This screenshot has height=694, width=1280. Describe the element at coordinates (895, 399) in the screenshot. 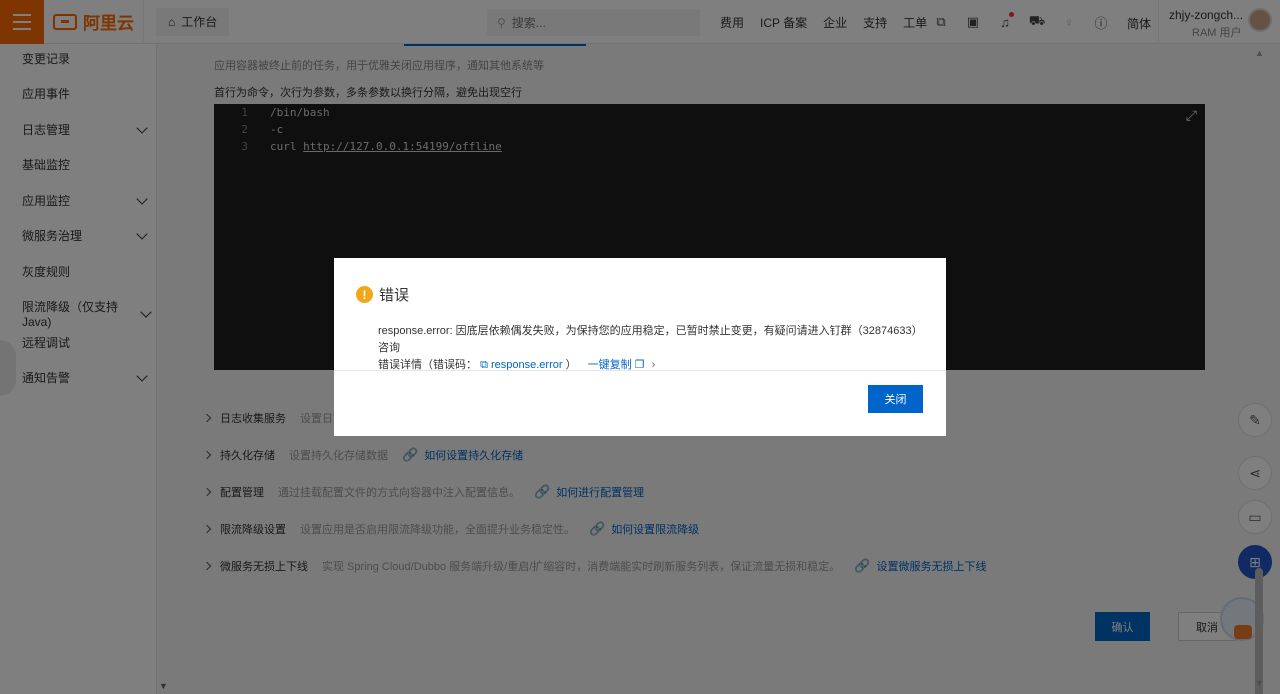

I see `close-button: 关闭` at that location.